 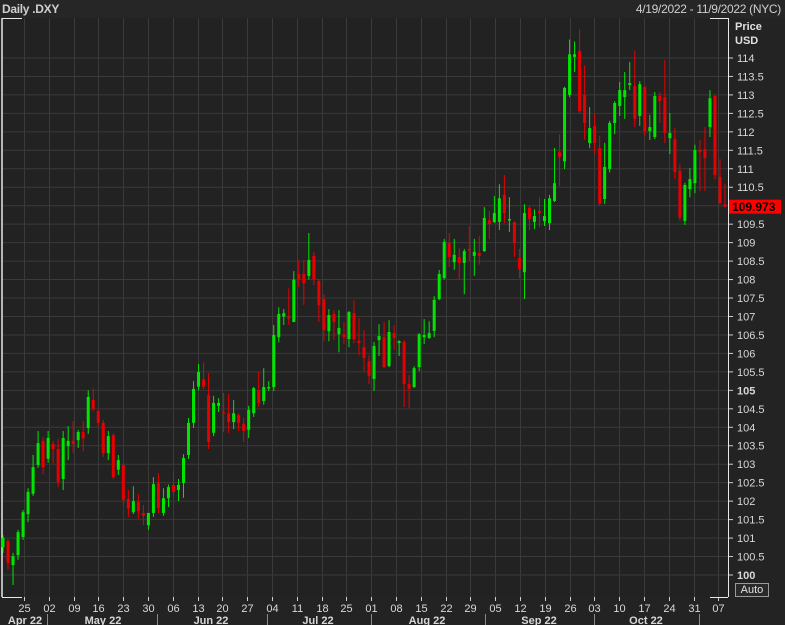 I want to click on x-tick-label: 03, so click(x=594, y=609).